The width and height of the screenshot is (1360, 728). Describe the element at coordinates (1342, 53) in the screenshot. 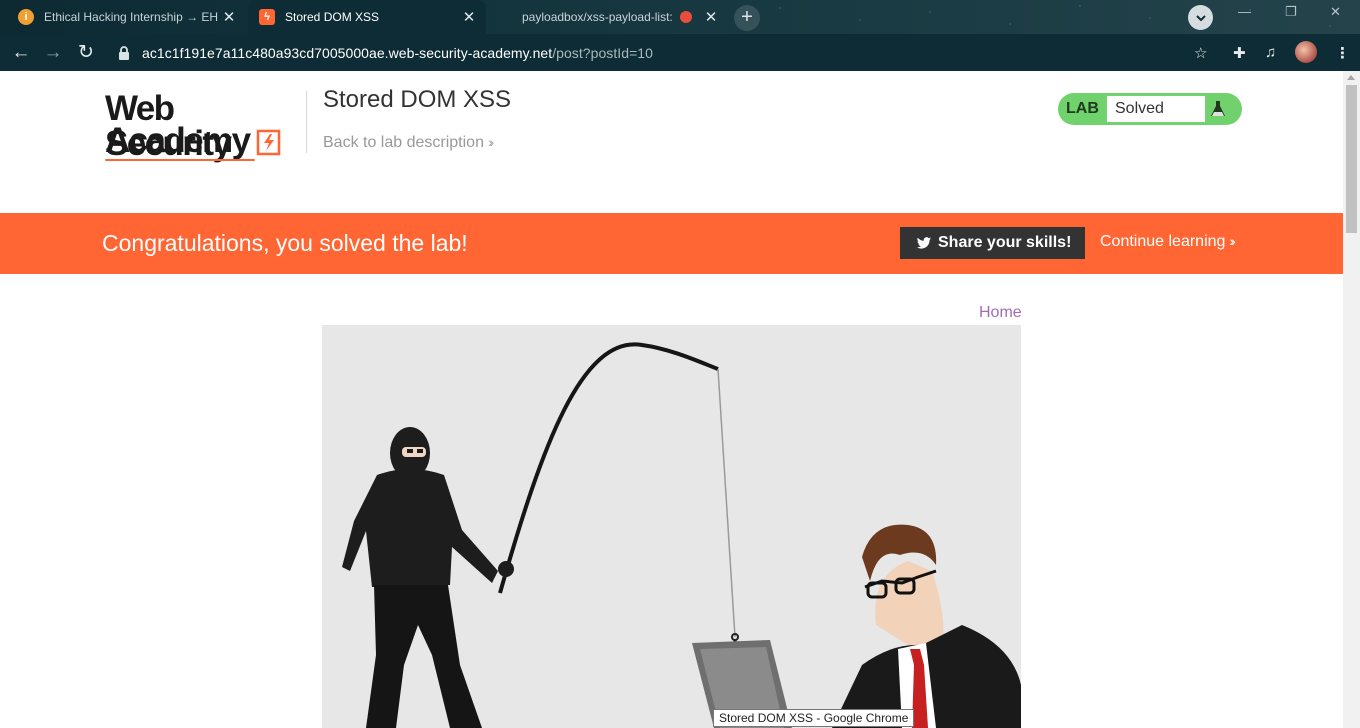

I see `chrome-menu-icon: ⋮` at that location.